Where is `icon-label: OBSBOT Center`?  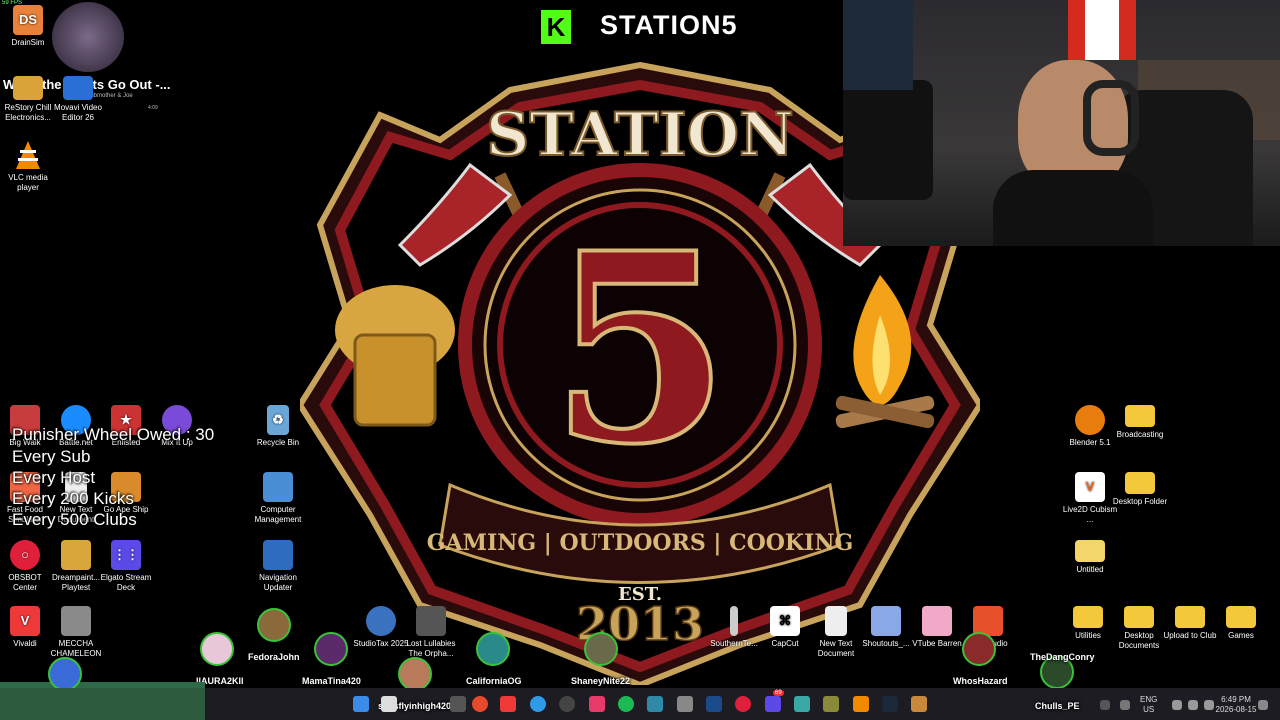 icon-label: OBSBOT Center is located at coordinates (25, 582).